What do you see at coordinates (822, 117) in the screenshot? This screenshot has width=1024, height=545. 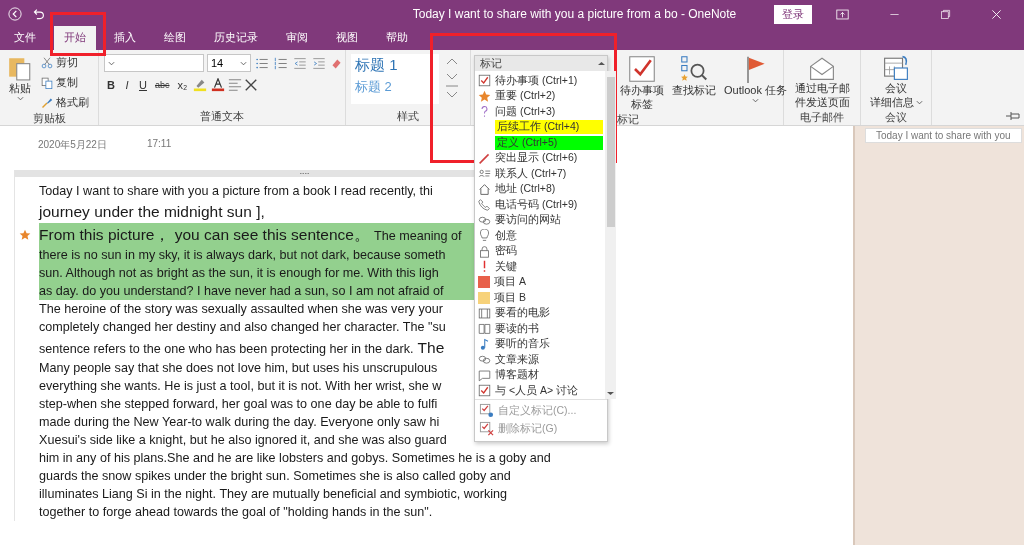 I see `group-label: 电子邮件` at bounding box center [822, 117].